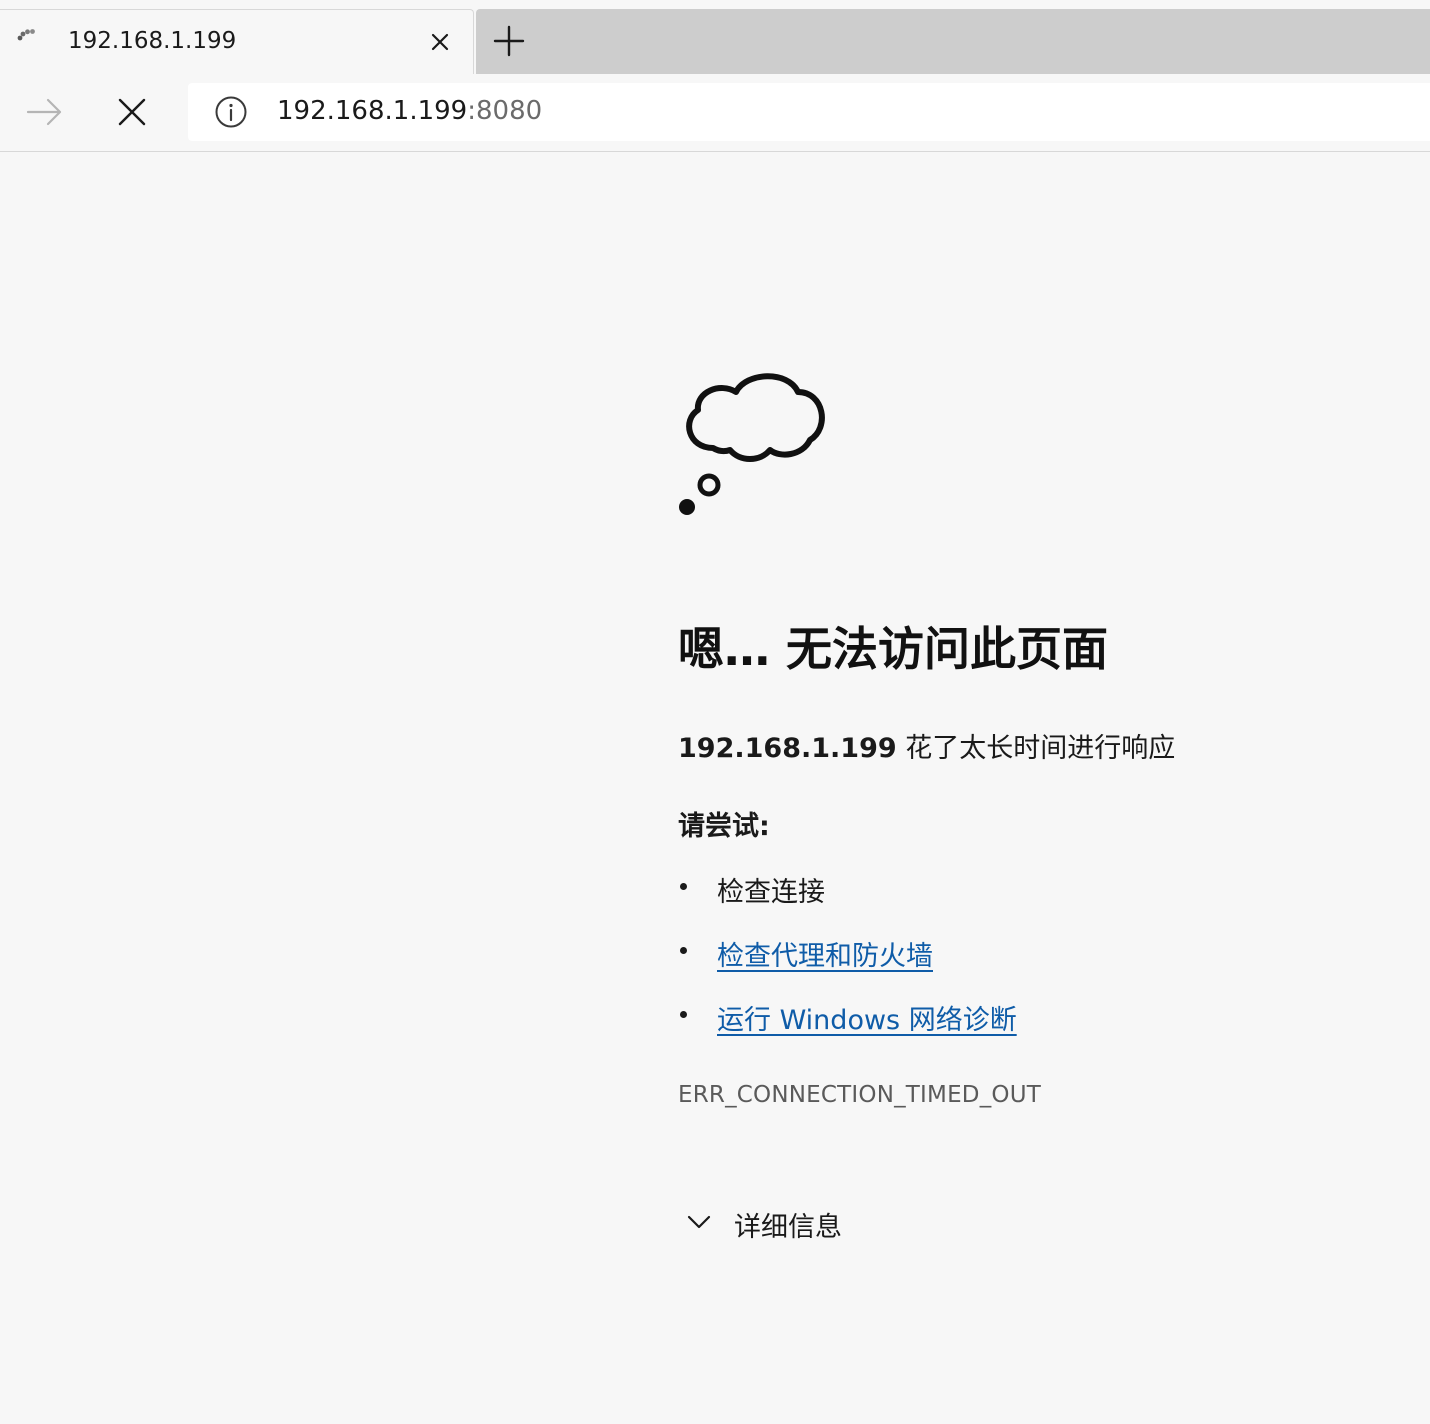  I want to click on close-icon, so click(440, 42).